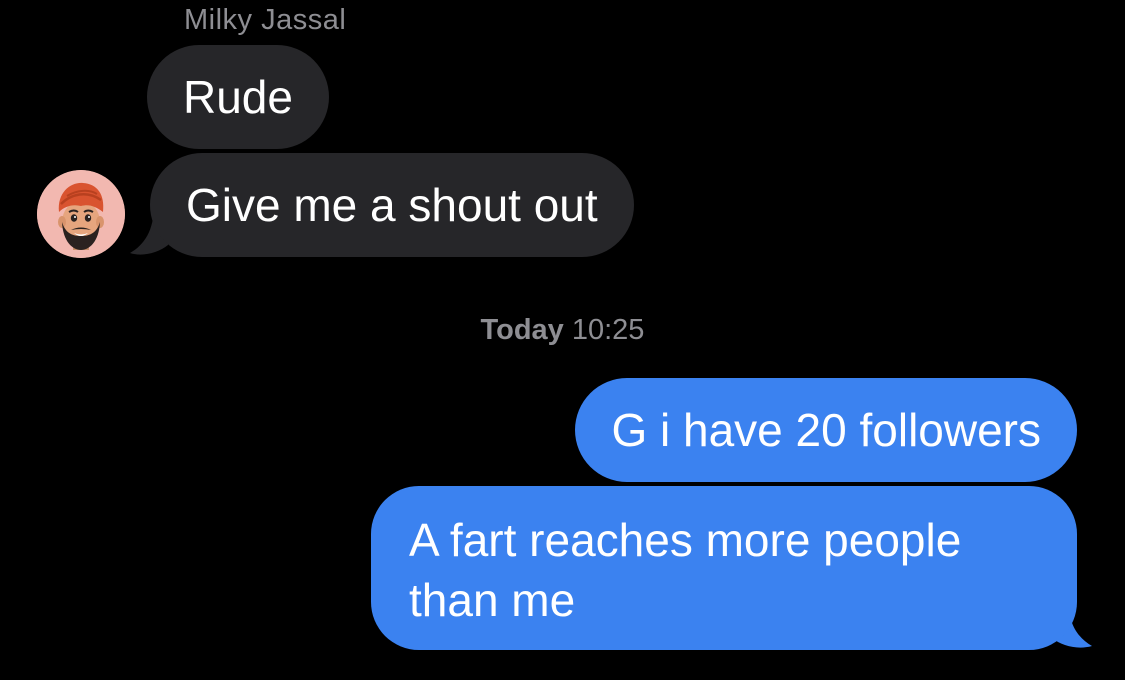  What do you see at coordinates (265, 20) in the screenshot?
I see `sender-name: Milky Jassal` at bounding box center [265, 20].